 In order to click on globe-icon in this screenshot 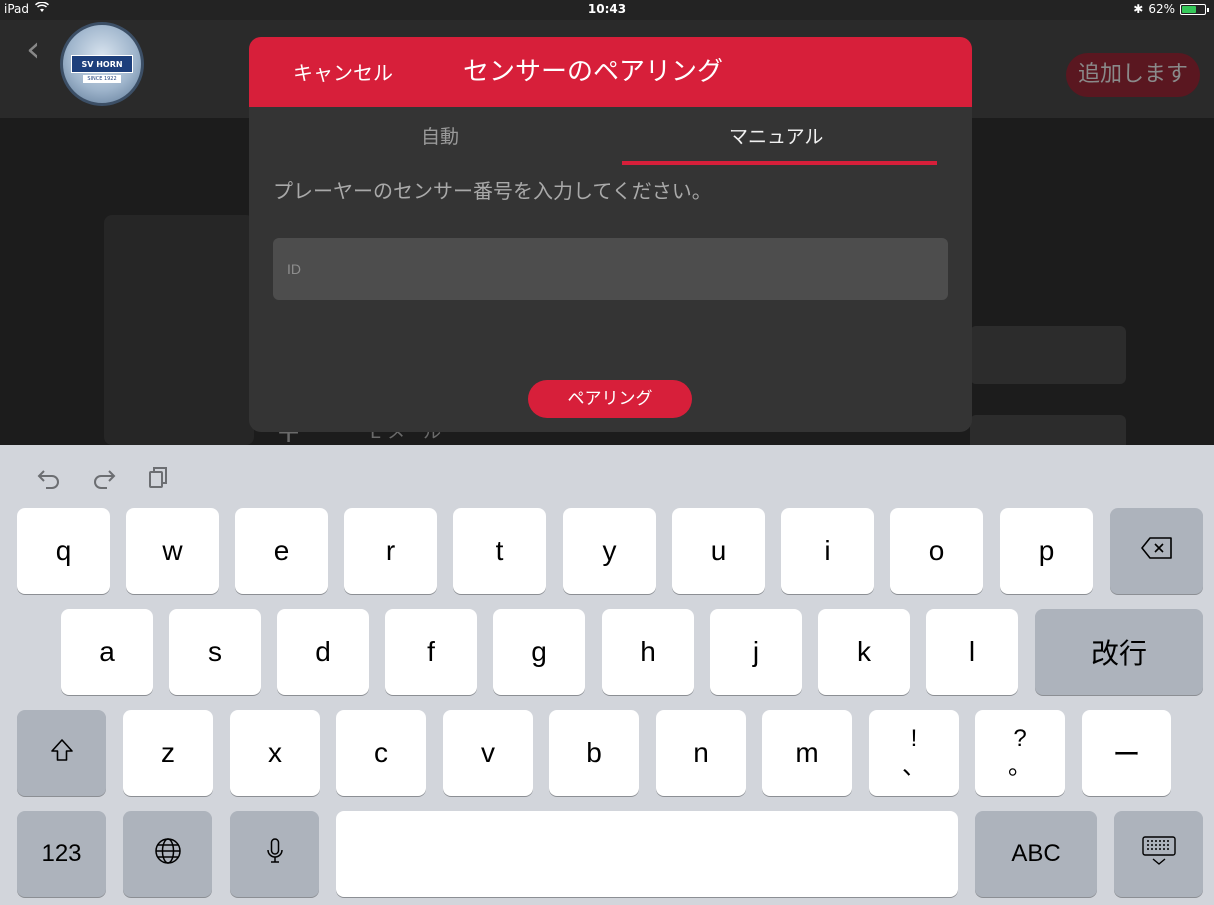, I will do `click(168, 854)`.